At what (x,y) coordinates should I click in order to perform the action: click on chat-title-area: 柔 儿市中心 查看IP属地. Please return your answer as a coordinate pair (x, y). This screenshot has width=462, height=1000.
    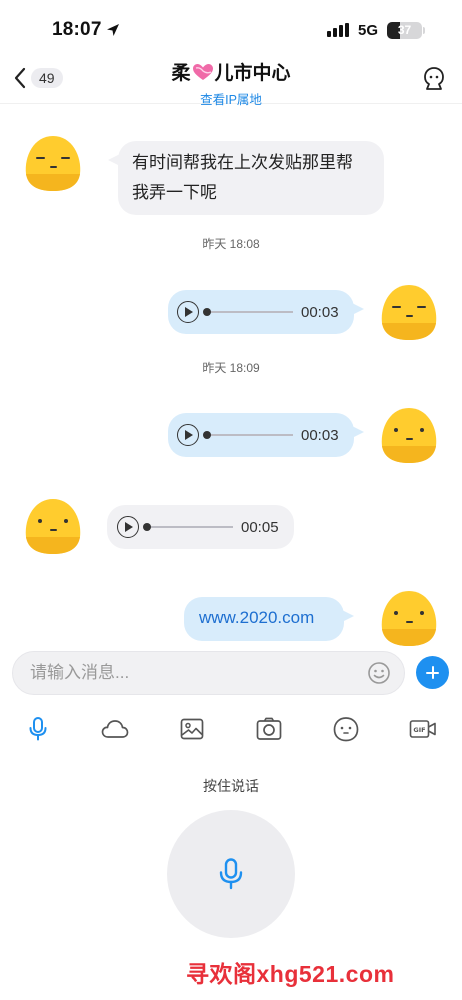
    Looking at the image, I should click on (231, 83).